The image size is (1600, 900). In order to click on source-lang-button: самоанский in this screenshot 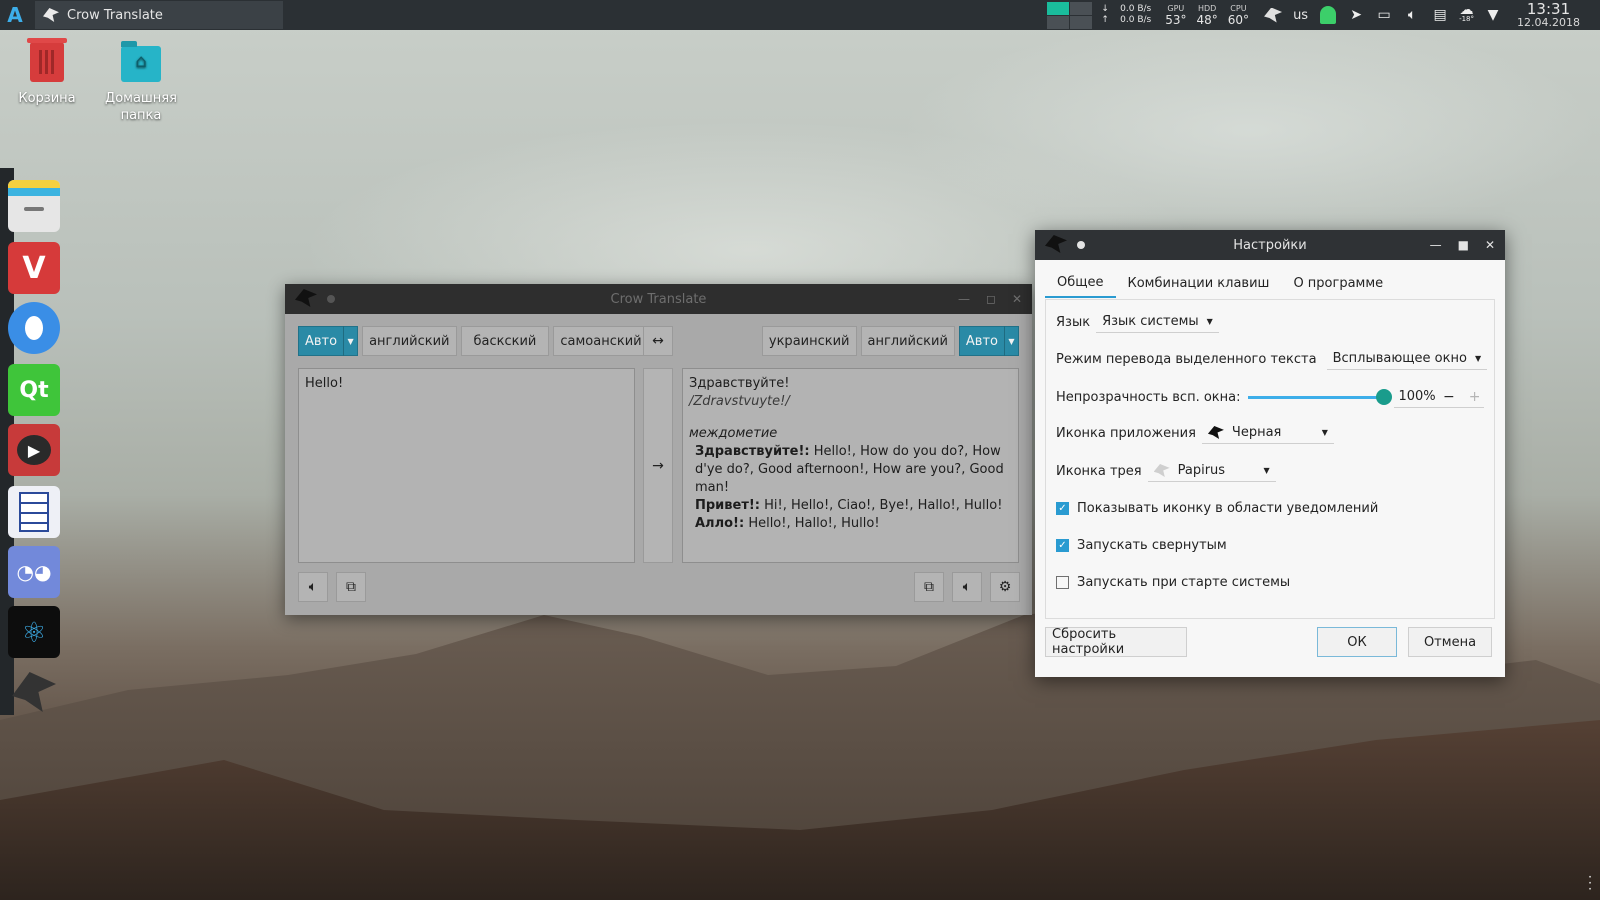, I will do `click(601, 341)`.